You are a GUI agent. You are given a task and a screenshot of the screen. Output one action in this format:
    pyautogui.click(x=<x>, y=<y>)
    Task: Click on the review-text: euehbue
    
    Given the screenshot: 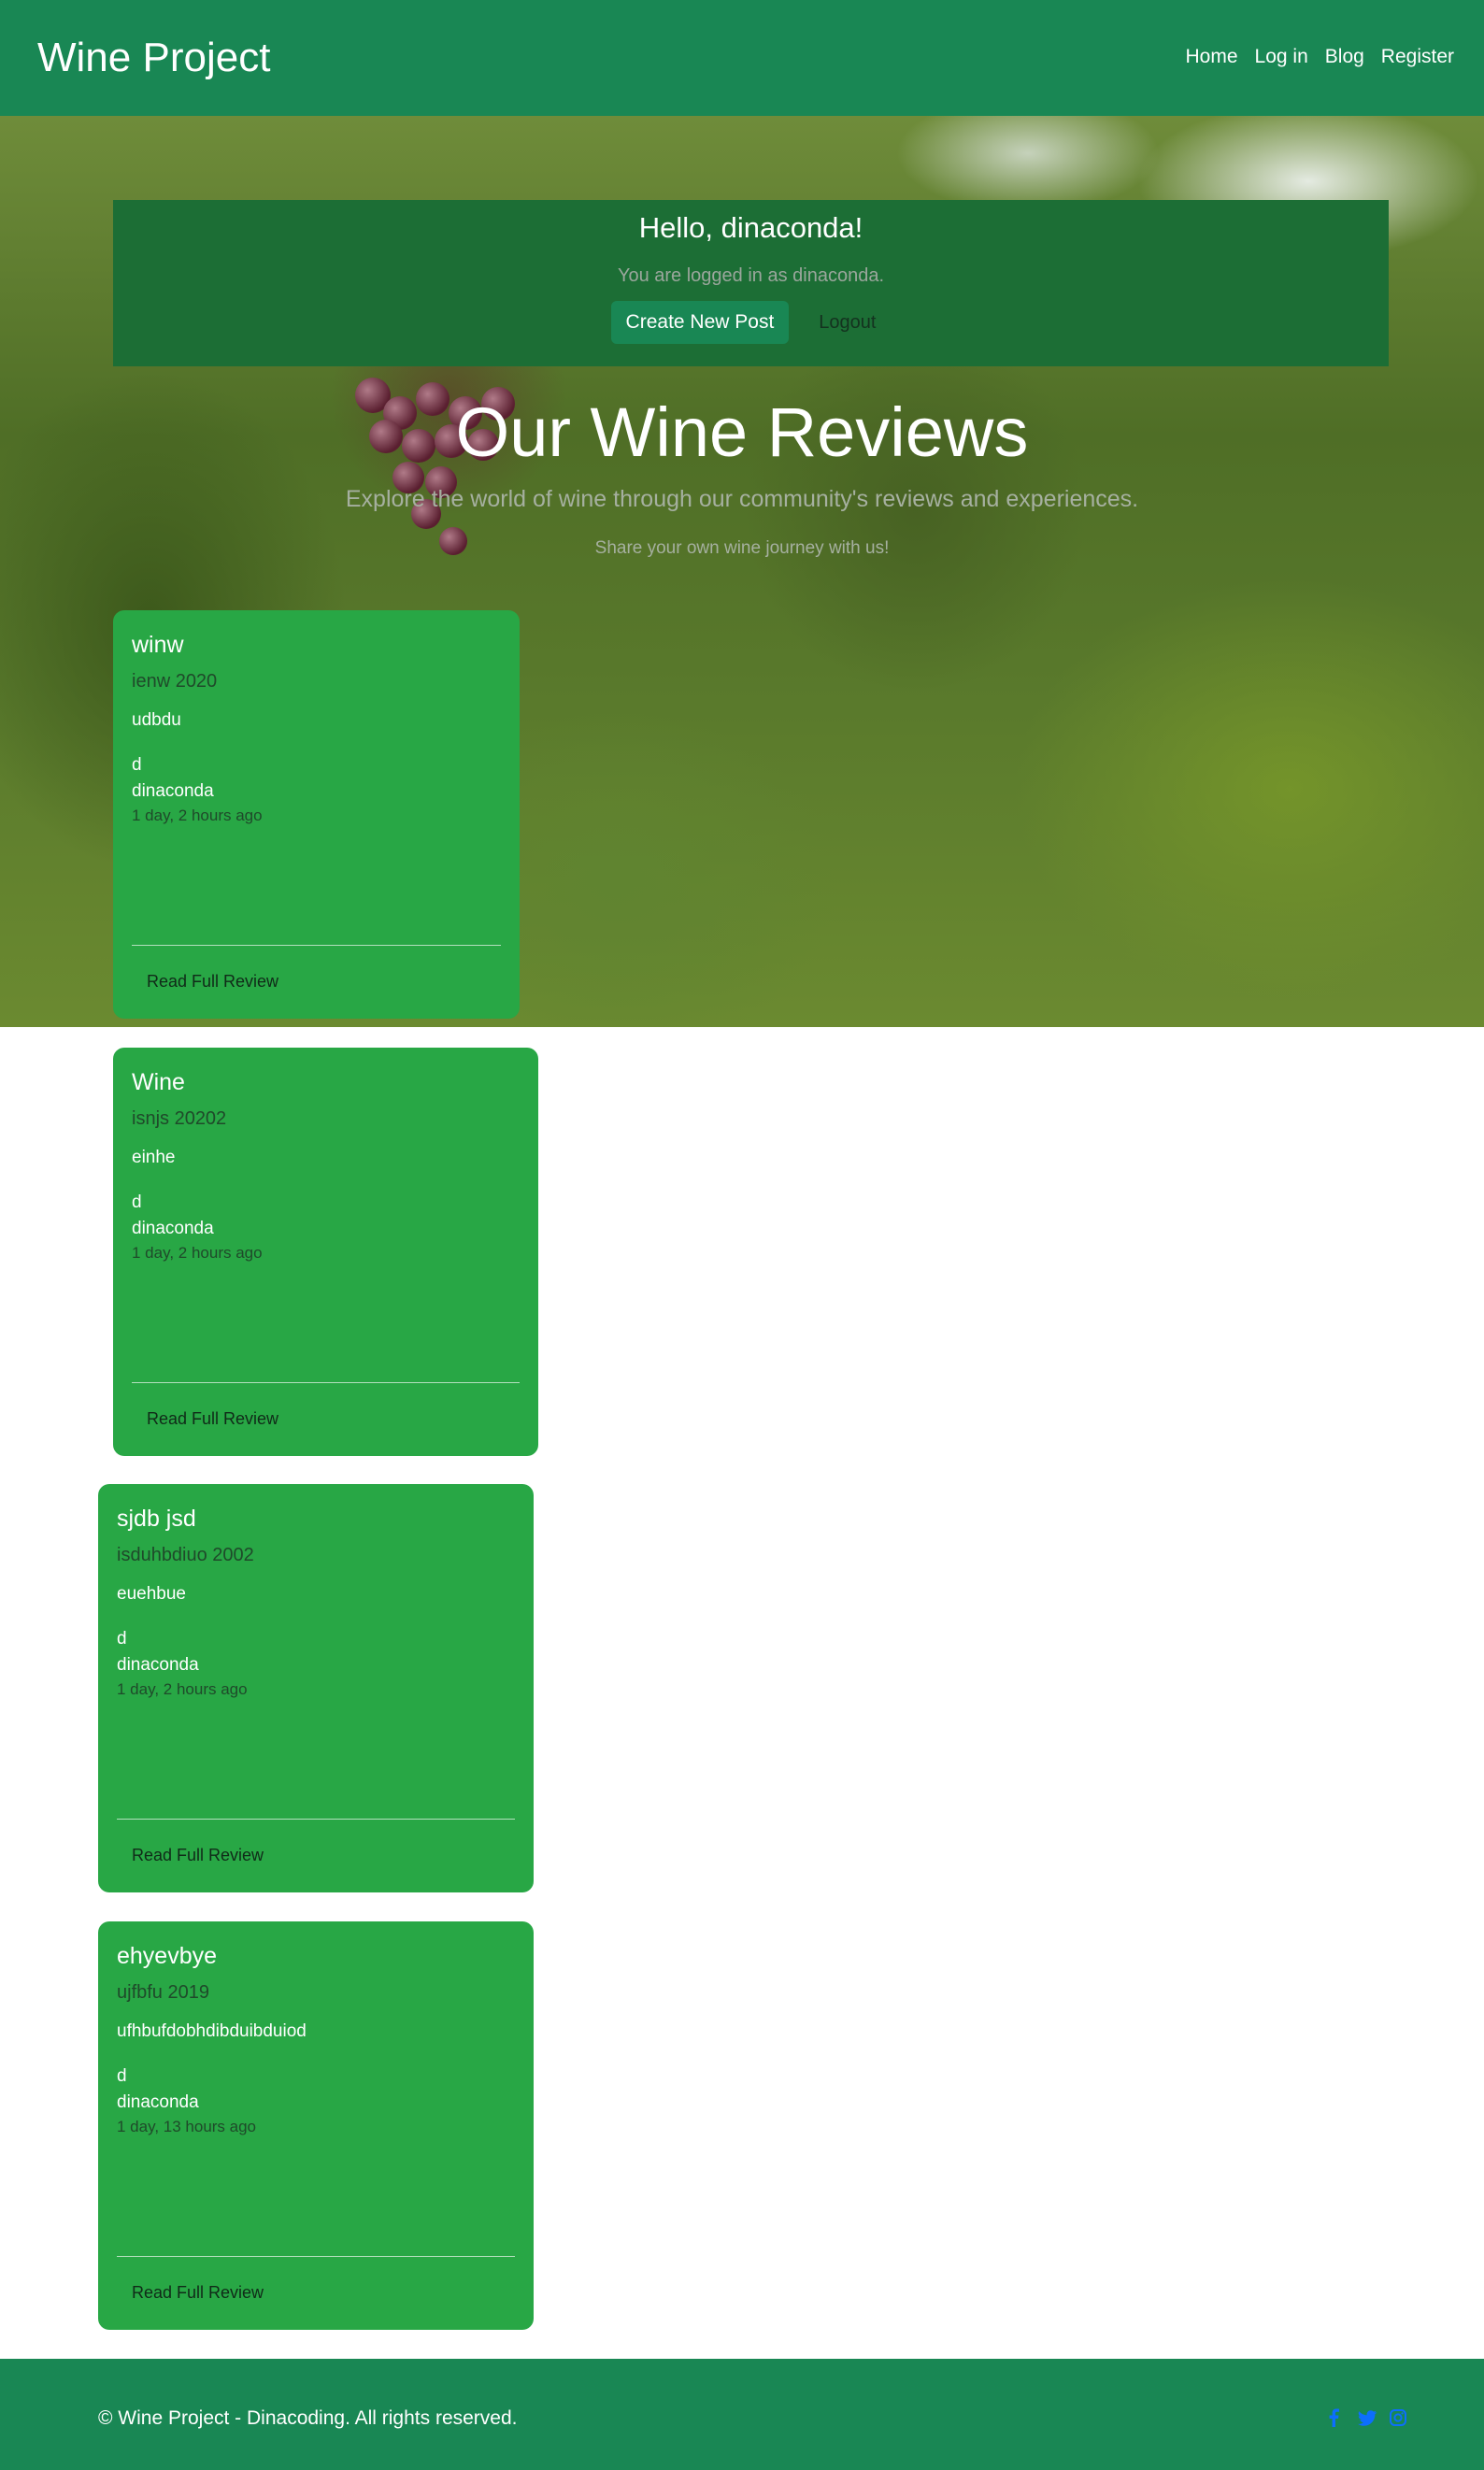 What is the action you would take?
    pyautogui.click(x=151, y=1594)
    